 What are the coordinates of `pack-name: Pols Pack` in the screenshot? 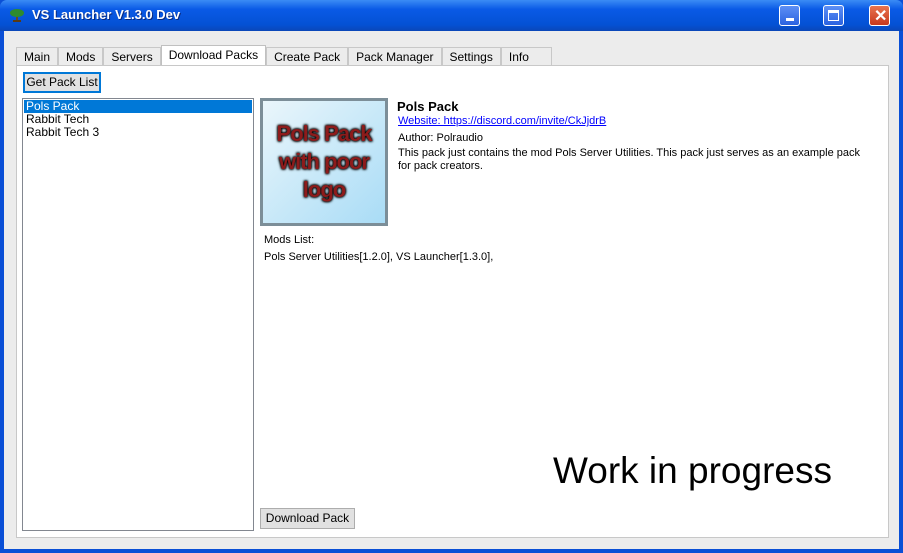 It's located at (428, 106).